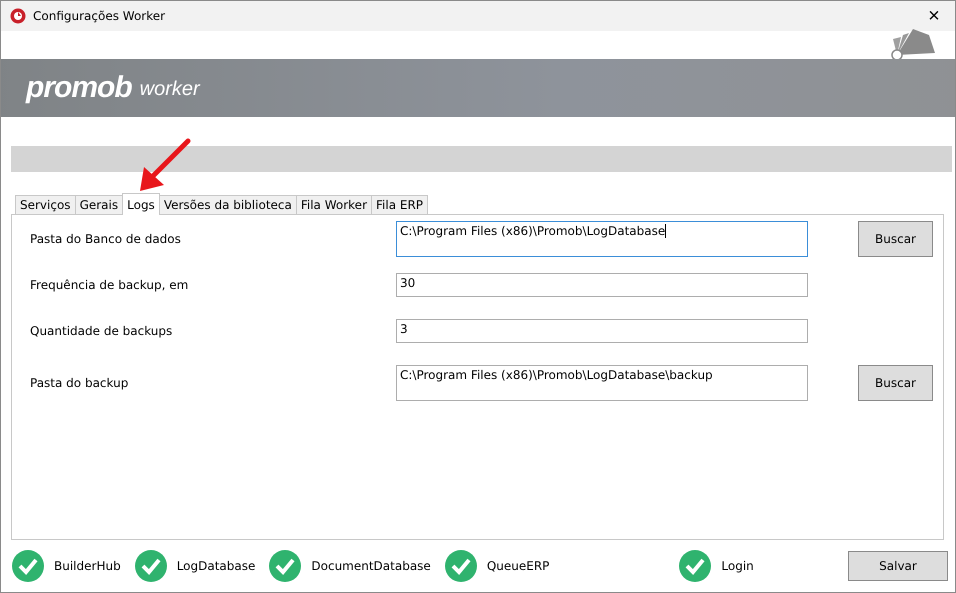 Image resolution: width=956 pixels, height=593 pixels. What do you see at coordinates (99, 16) in the screenshot?
I see `window-title: Configurações Worker` at bounding box center [99, 16].